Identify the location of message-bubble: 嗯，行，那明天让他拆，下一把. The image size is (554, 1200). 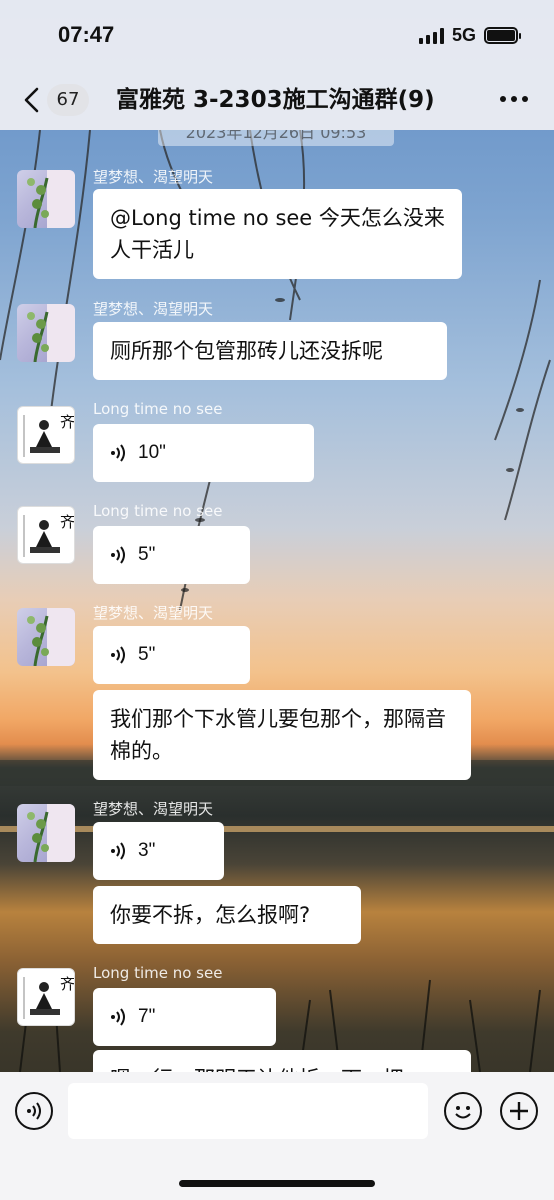
(282, 1061).